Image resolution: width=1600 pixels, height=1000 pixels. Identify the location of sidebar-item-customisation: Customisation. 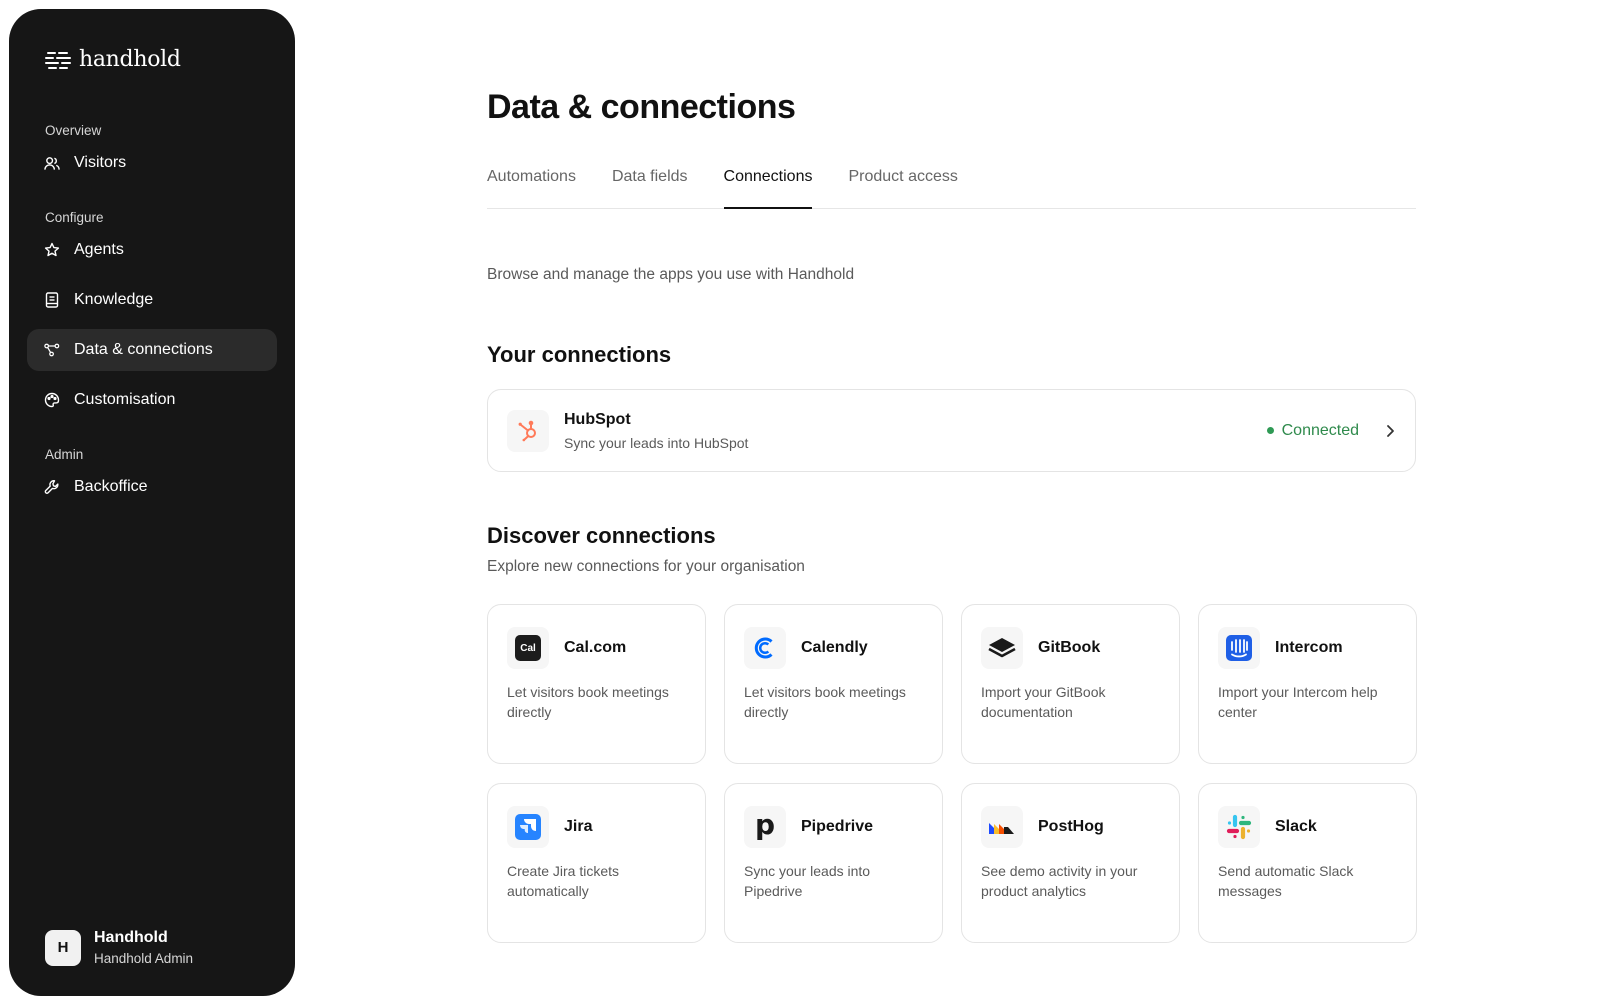
(152, 400).